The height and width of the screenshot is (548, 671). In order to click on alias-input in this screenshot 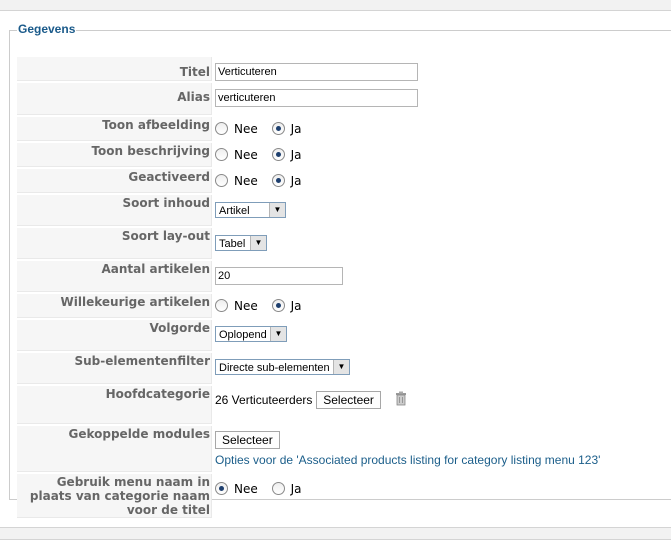, I will do `click(316, 98)`.